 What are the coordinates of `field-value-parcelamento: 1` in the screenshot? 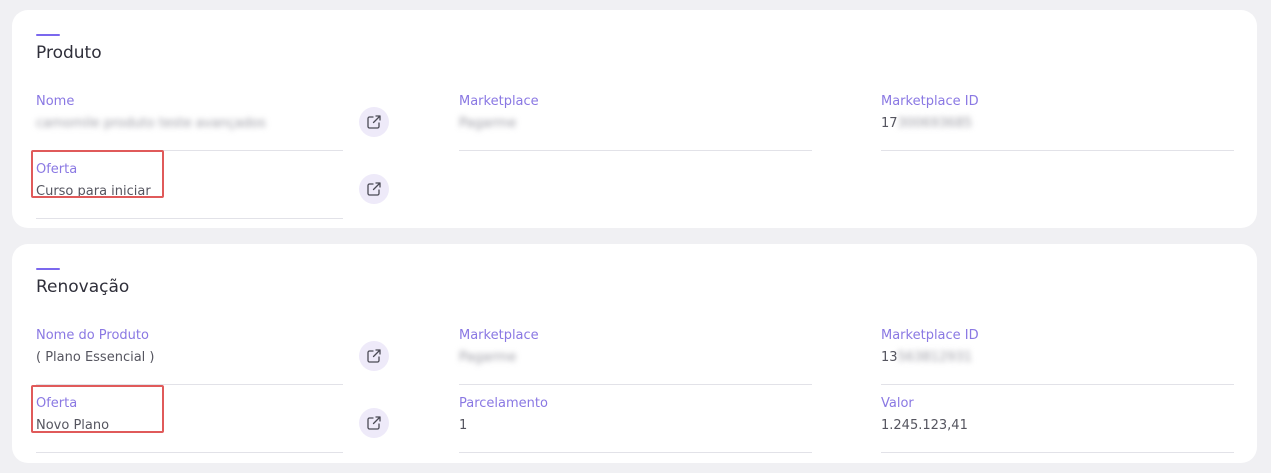 It's located at (463, 425).